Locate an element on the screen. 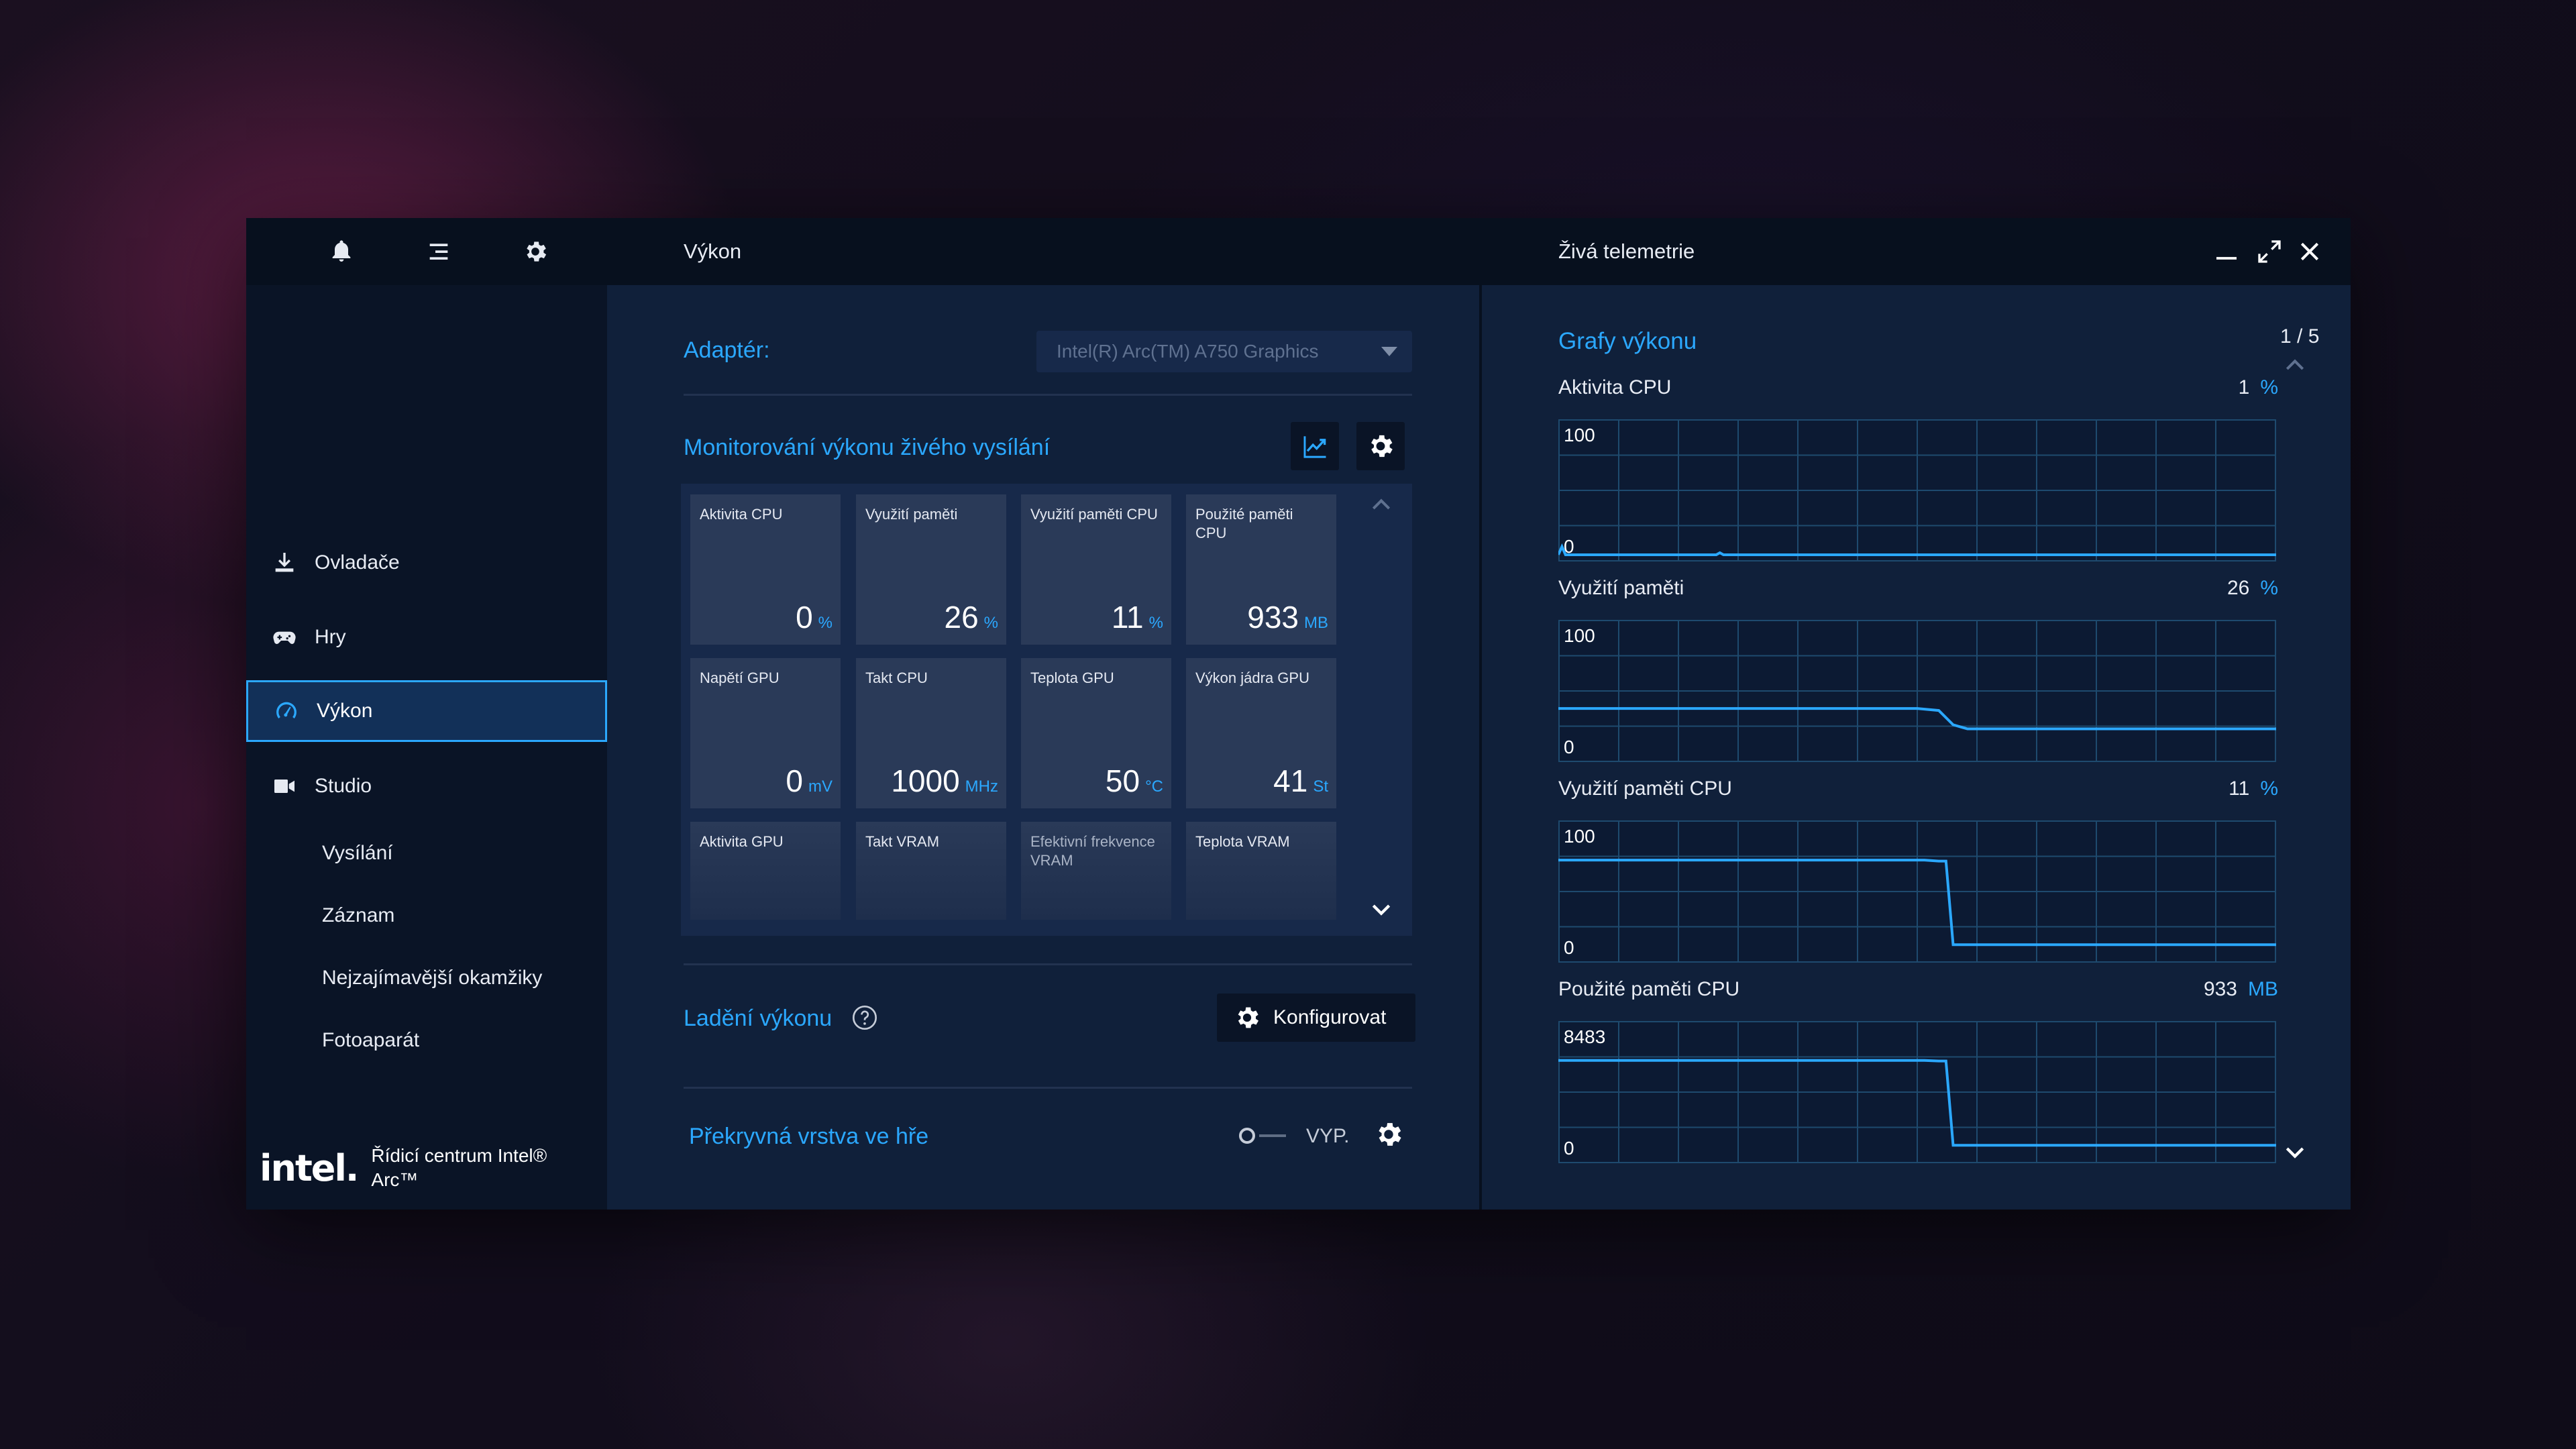 This screenshot has height=1449, width=2576. scroll-up-button is located at coordinates (1381, 505).